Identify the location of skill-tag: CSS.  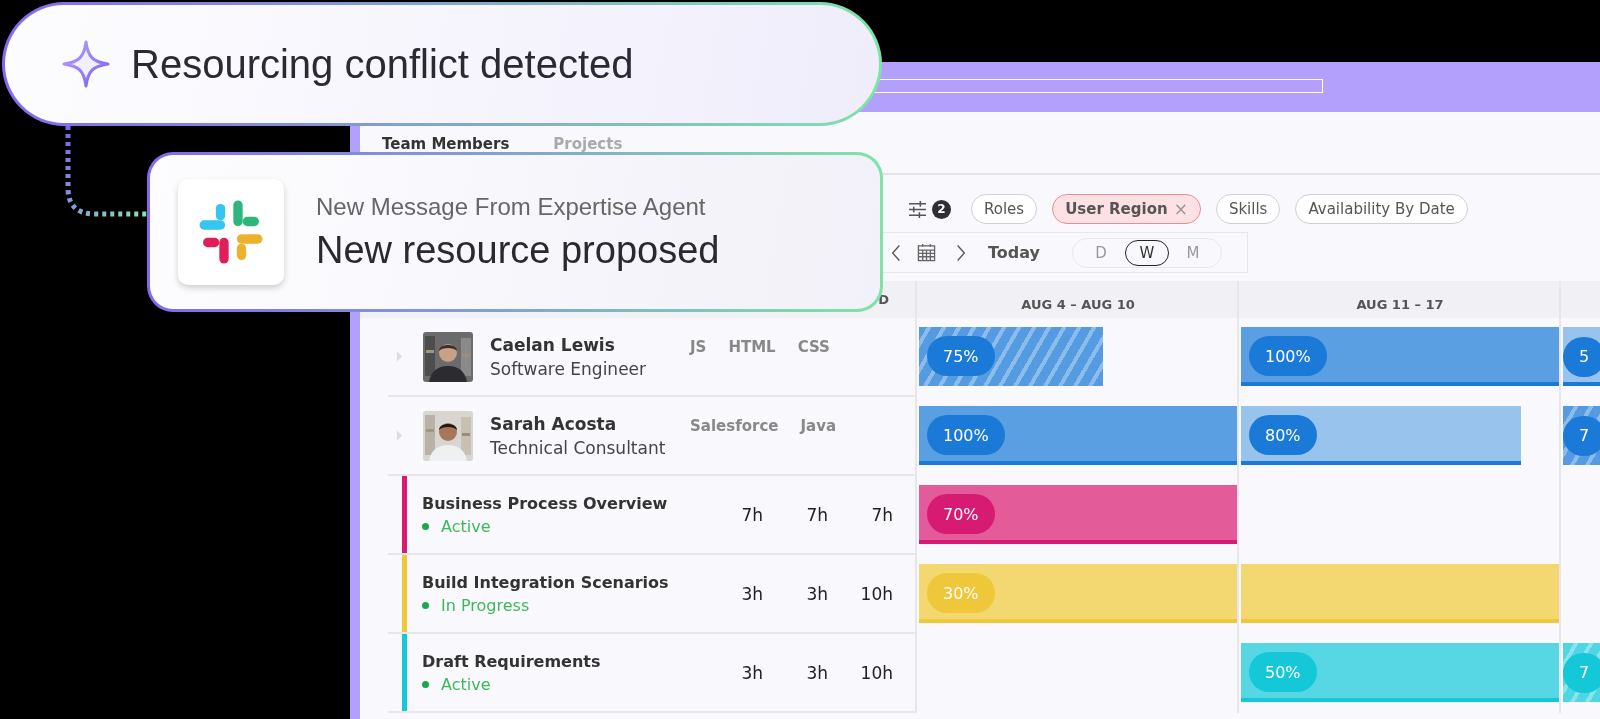
(813, 347).